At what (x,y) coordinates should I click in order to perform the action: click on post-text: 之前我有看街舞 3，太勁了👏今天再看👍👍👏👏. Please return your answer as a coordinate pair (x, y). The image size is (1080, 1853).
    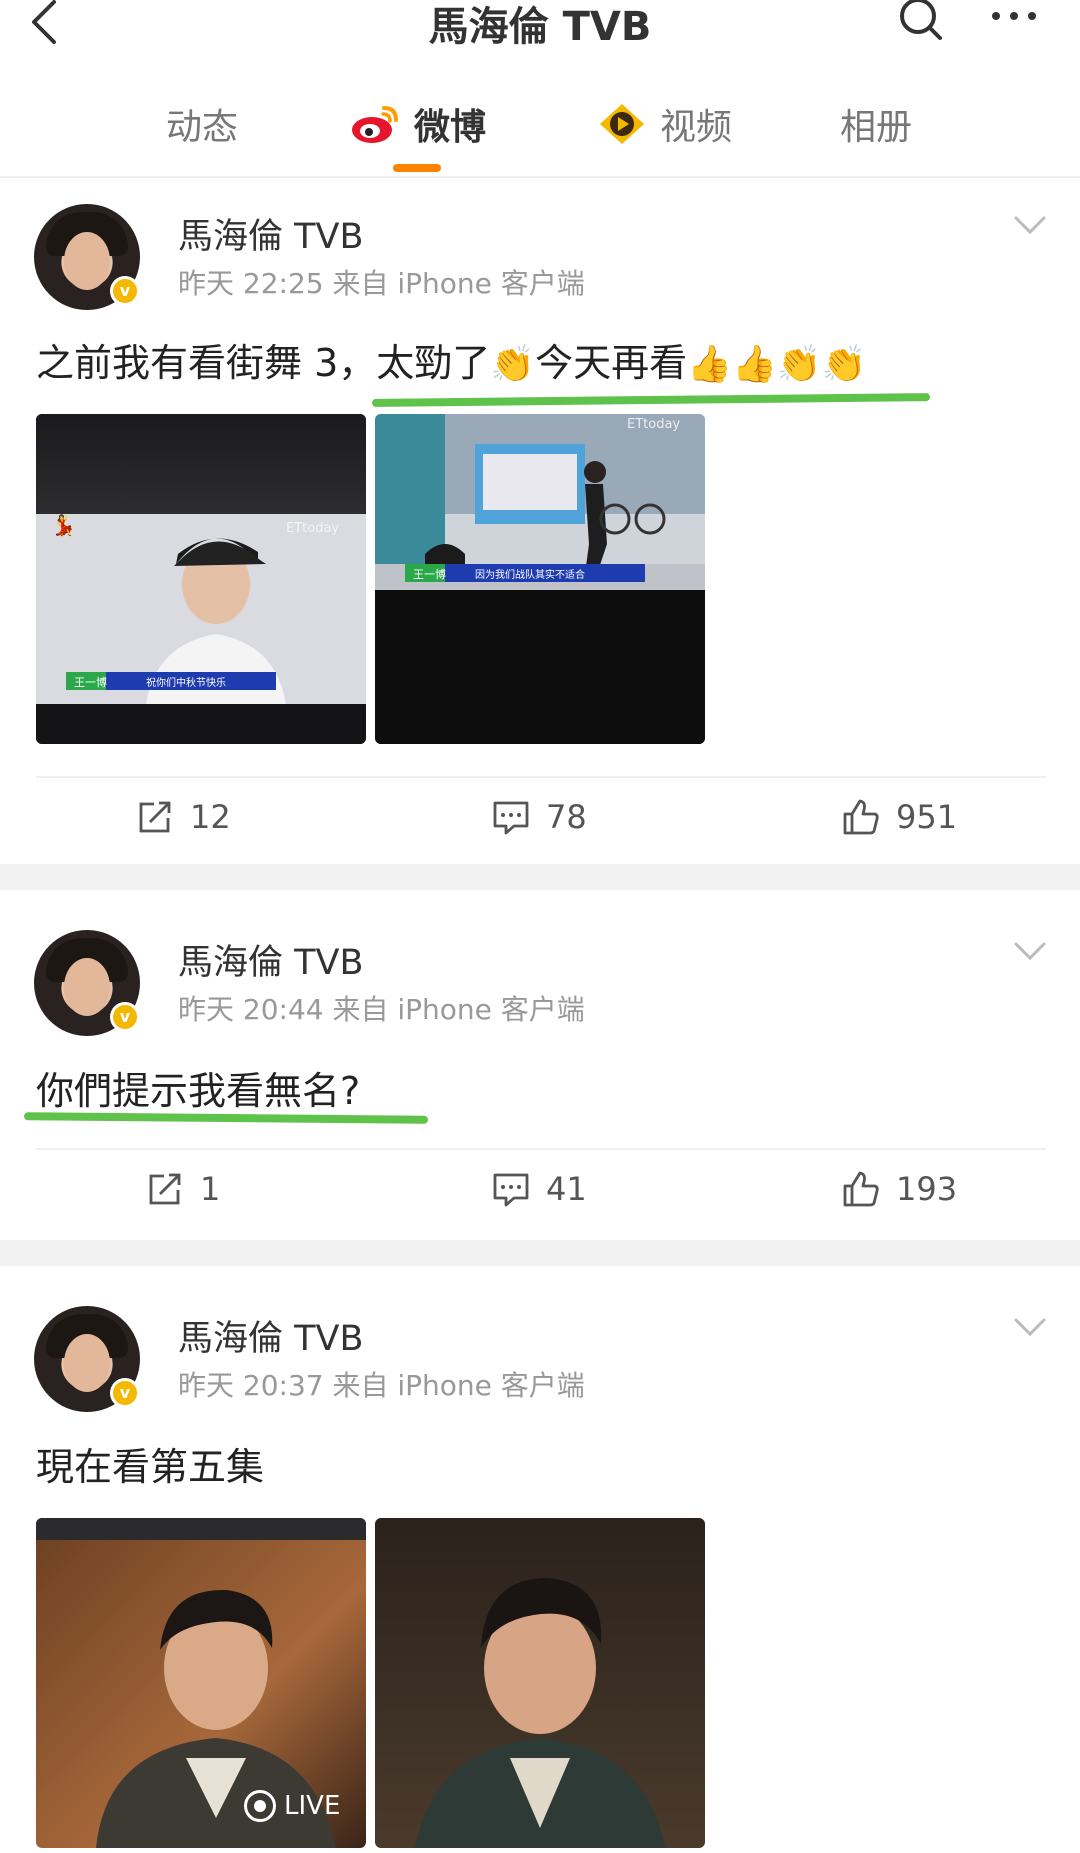
    Looking at the image, I should click on (451, 359).